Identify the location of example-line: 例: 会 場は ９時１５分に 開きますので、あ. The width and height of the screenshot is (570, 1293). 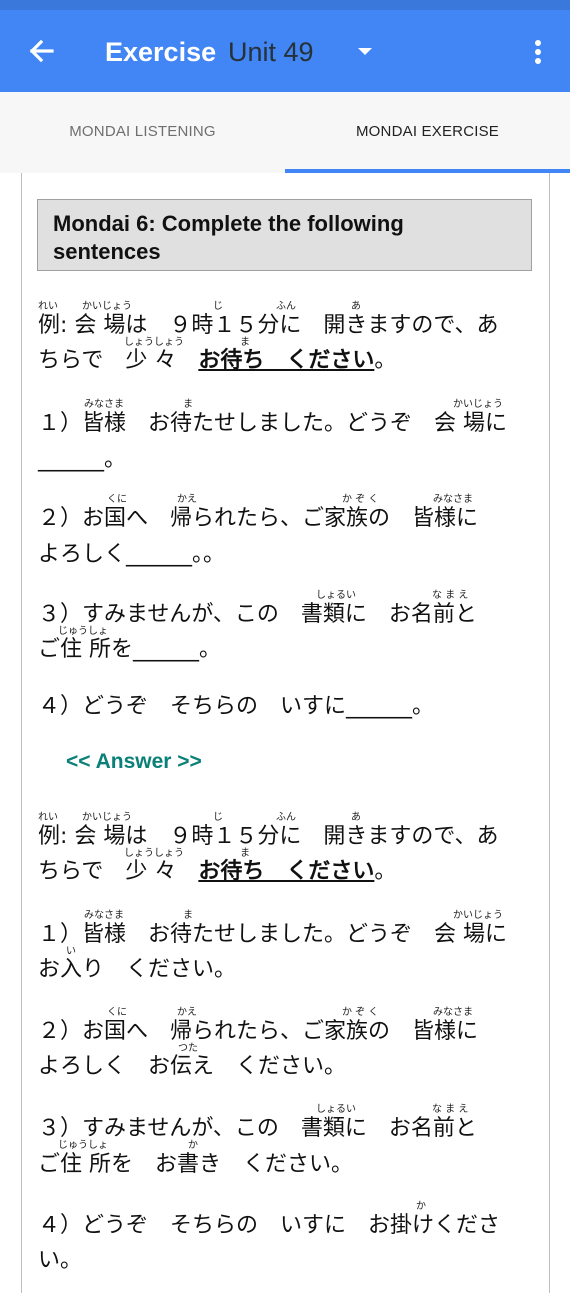
(268, 325).